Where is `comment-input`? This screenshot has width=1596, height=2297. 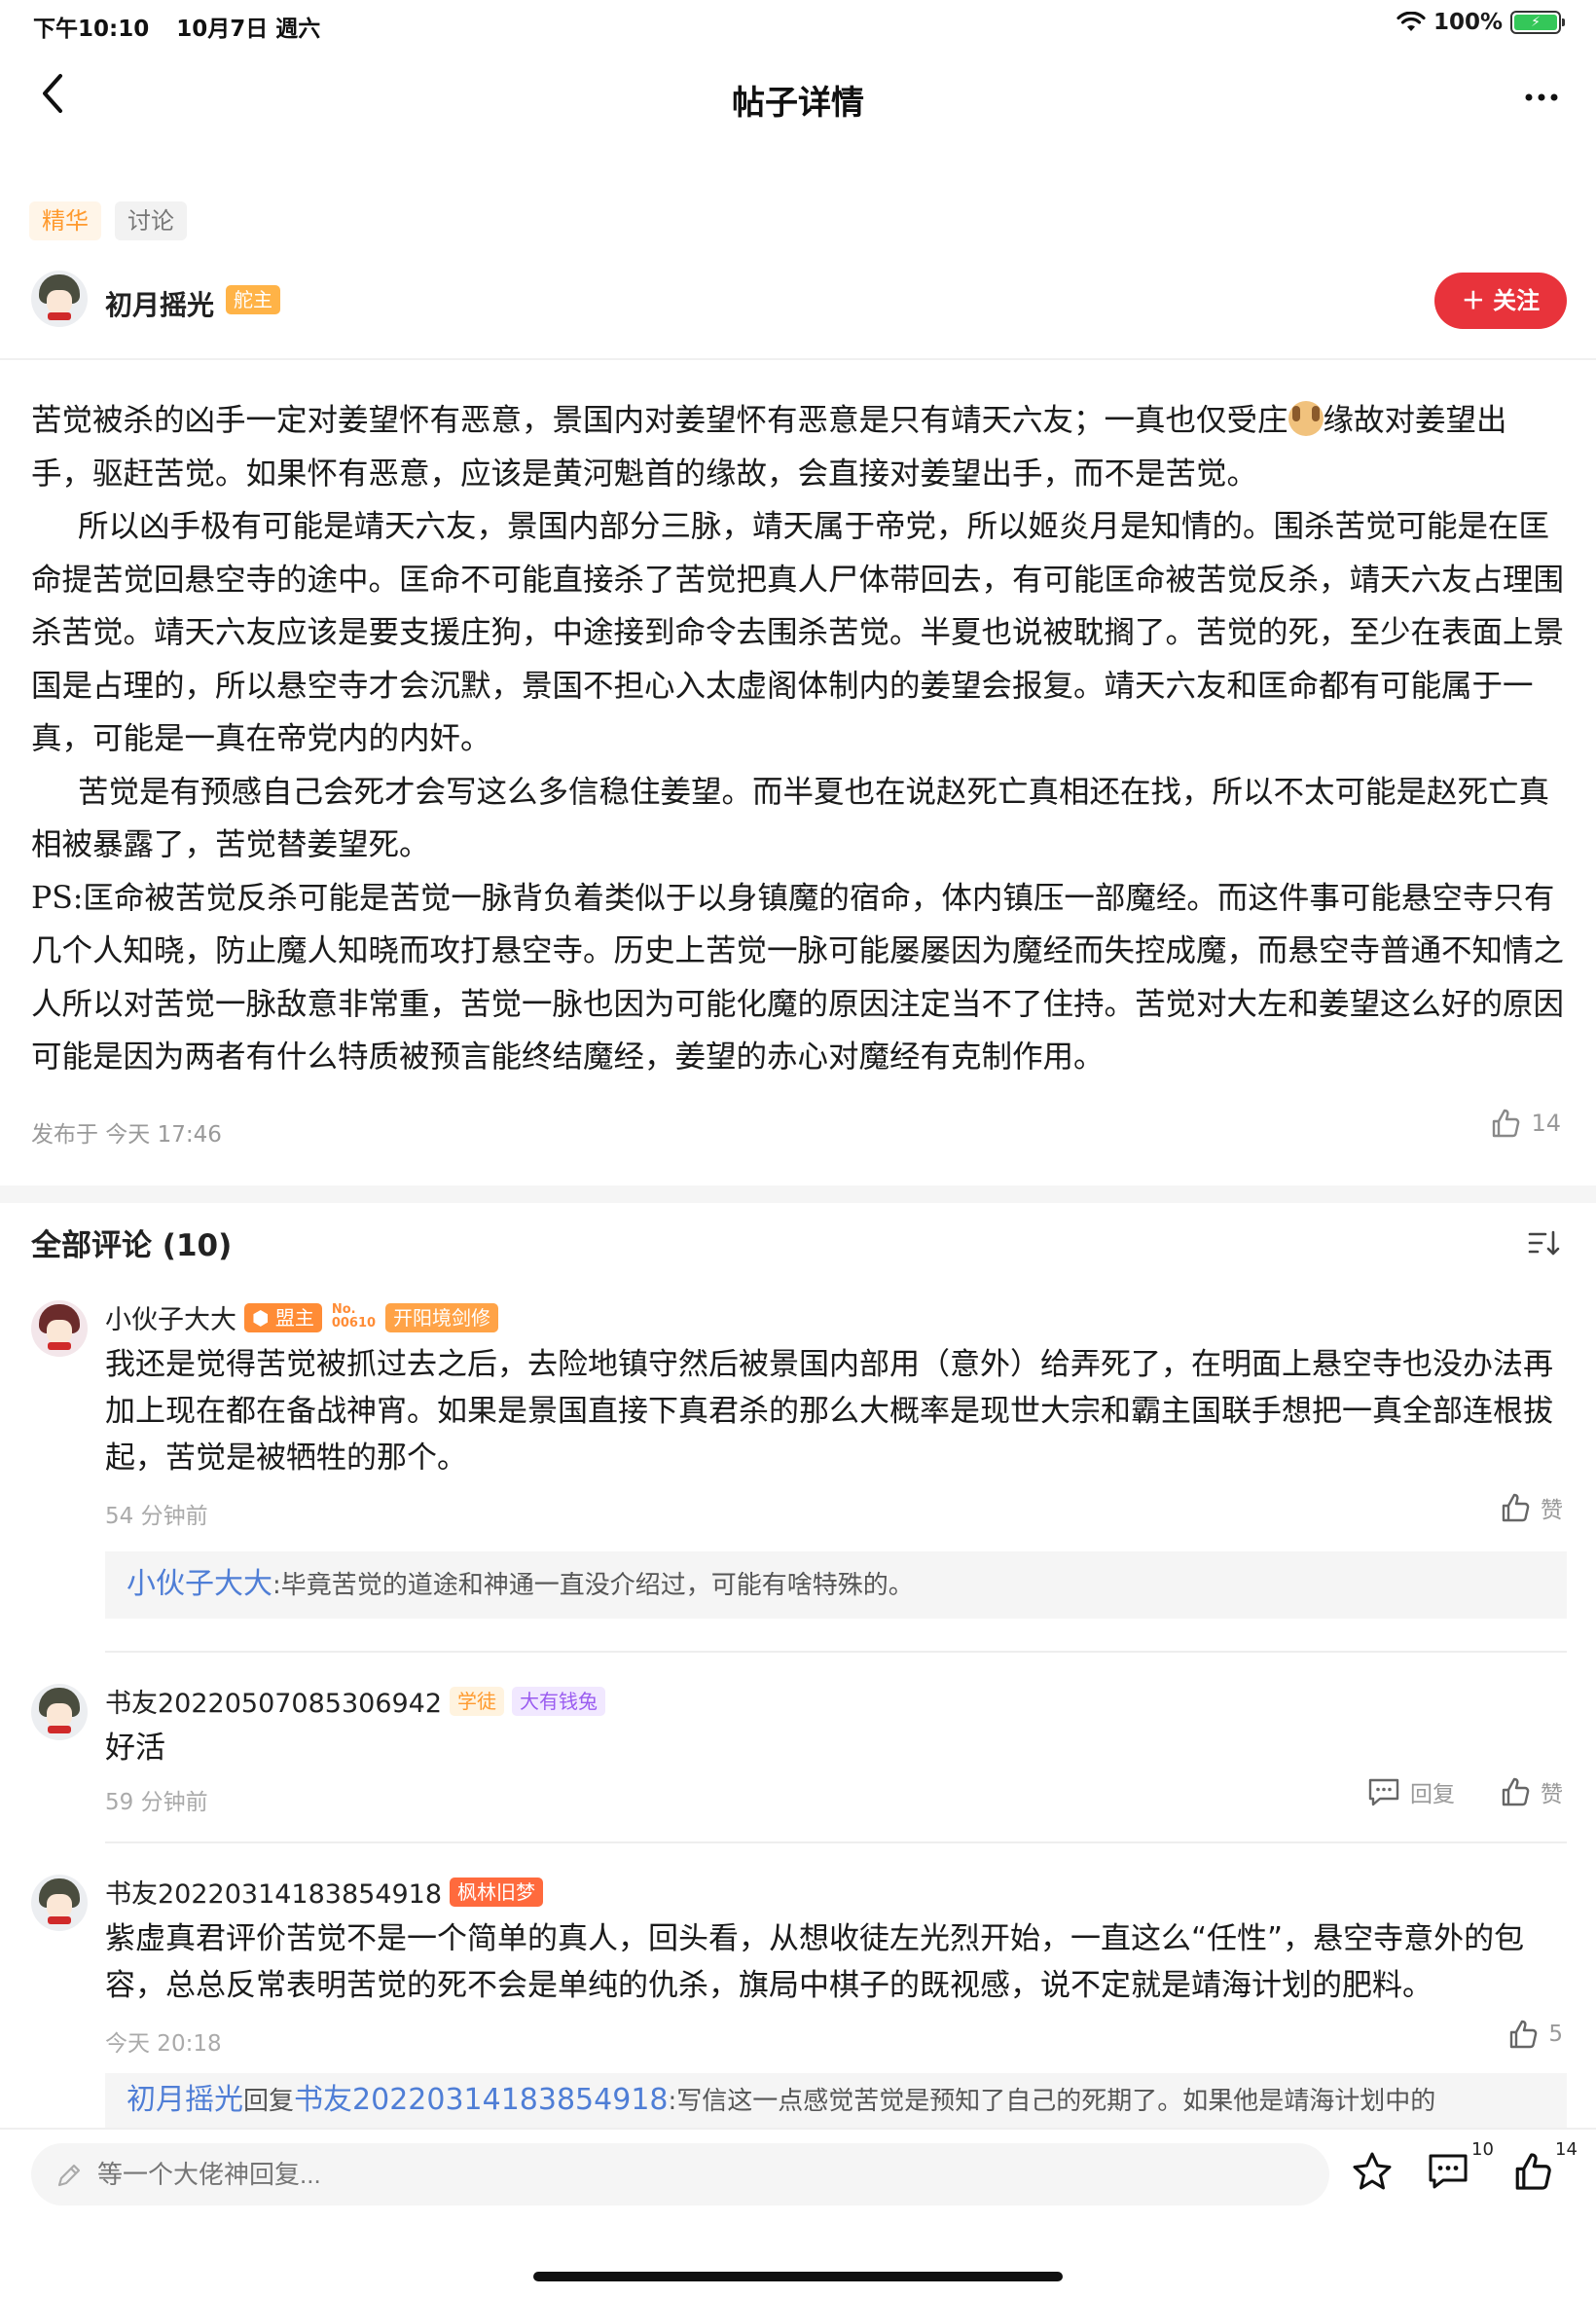 comment-input is located at coordinates (700, 2174).